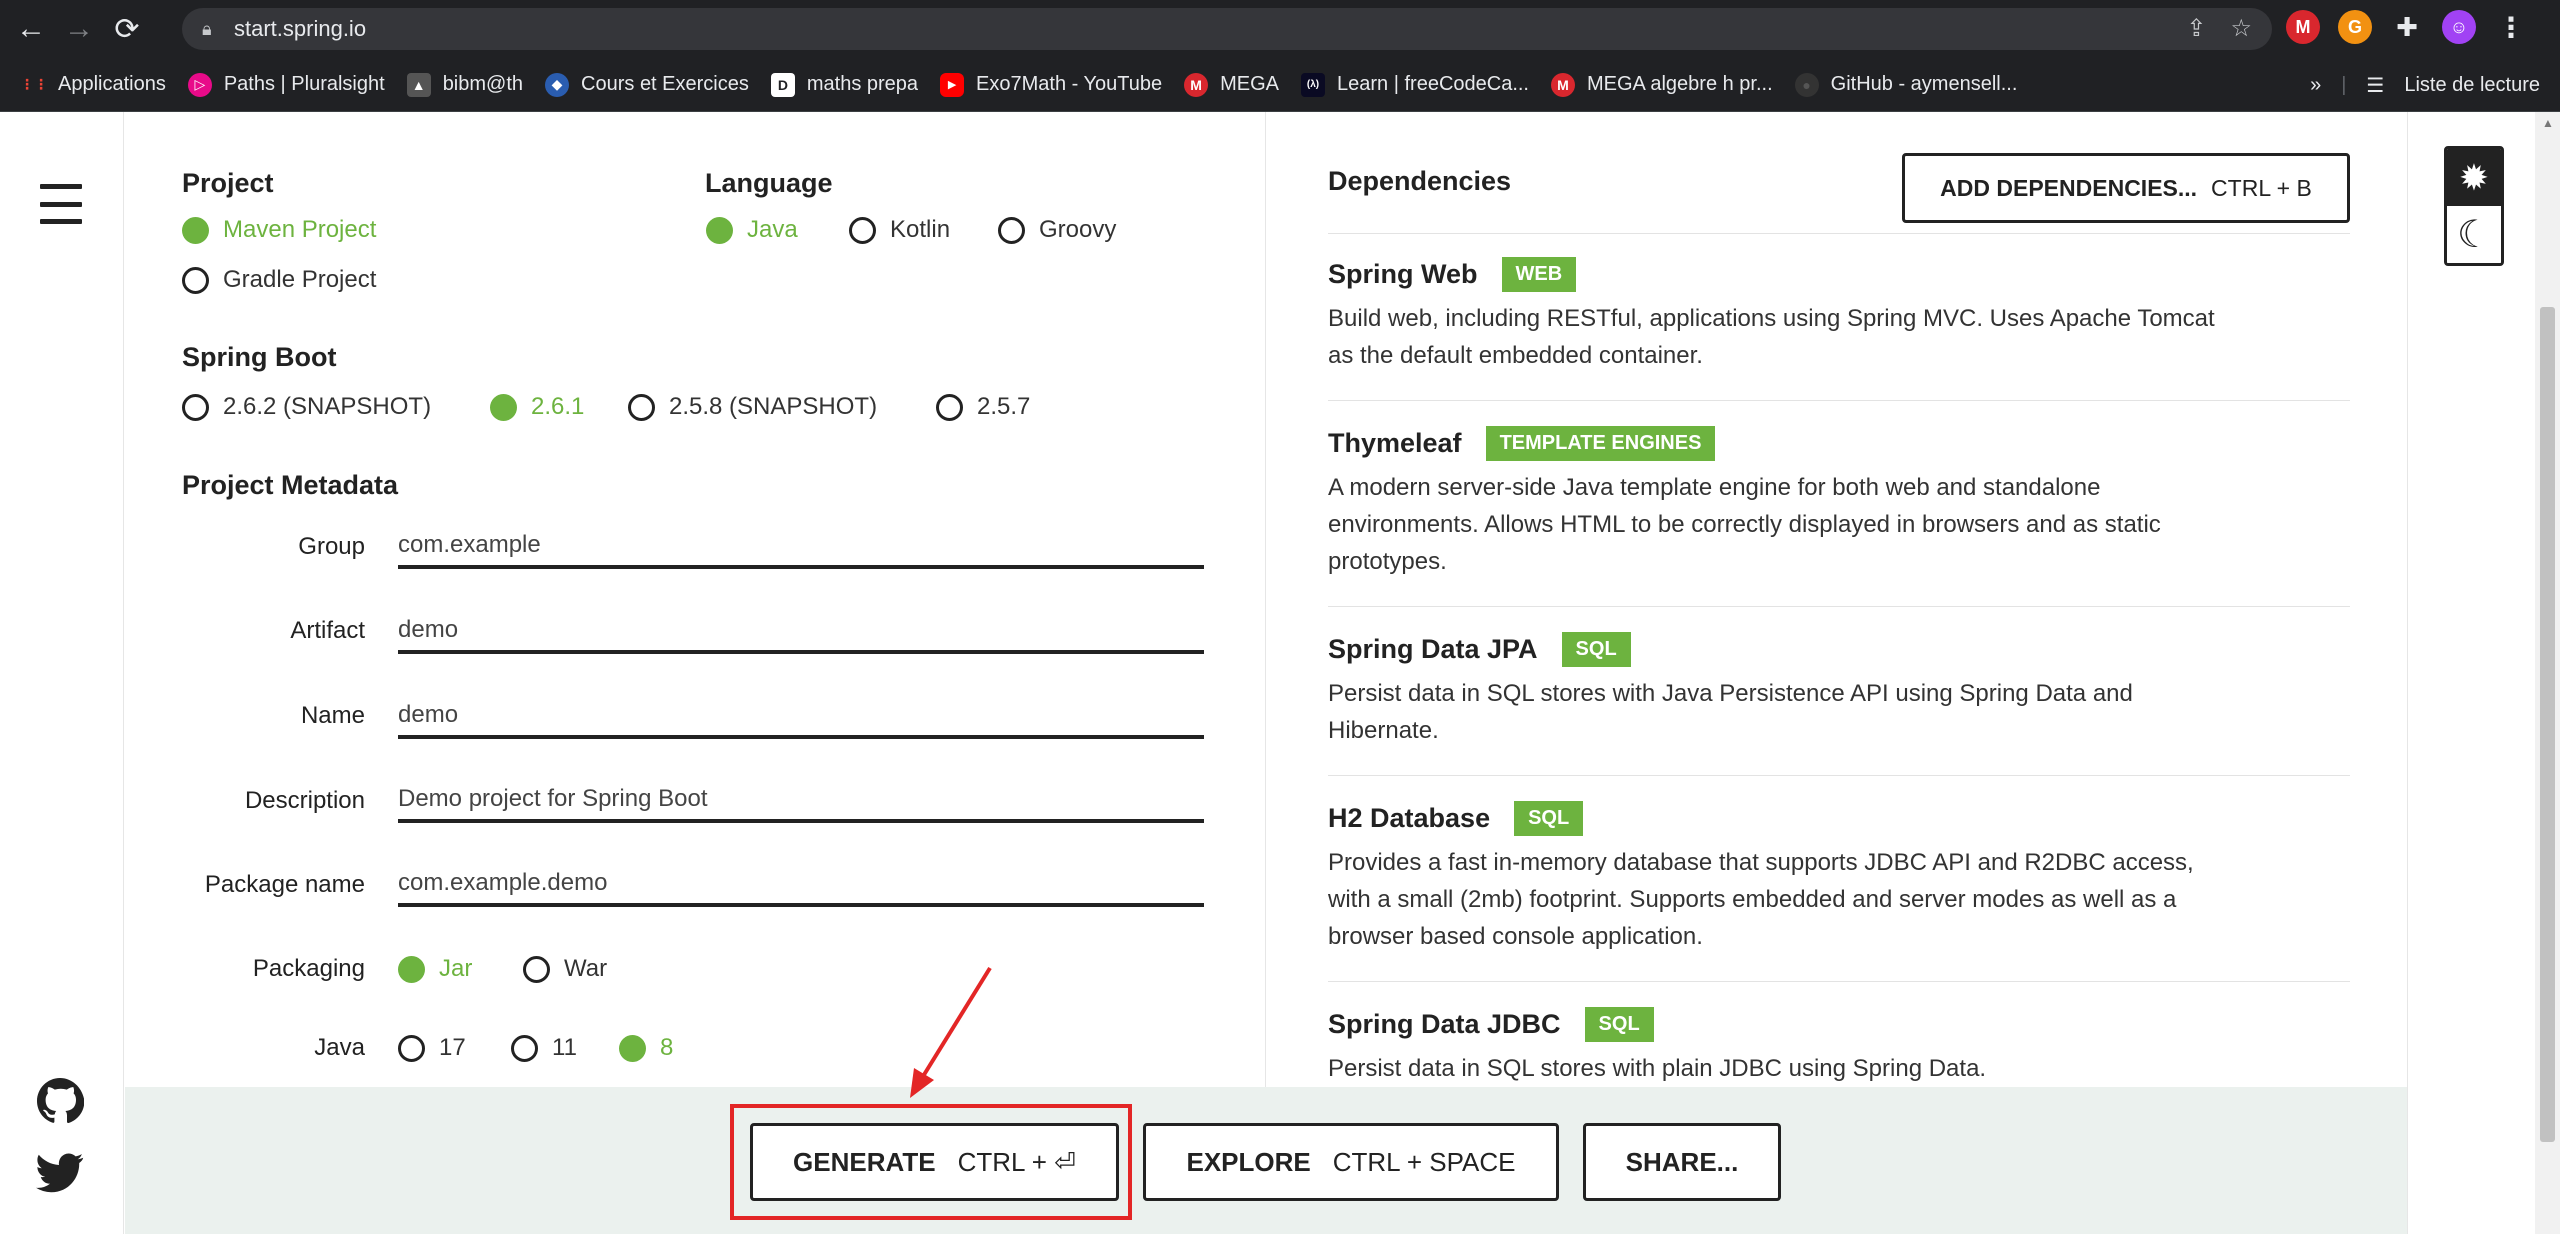 The width and height of the screenshot is (2560, 1234). Describe the element at coordinates (1806, 84) in the screenshot. I see `github-icon: ●` at that location.